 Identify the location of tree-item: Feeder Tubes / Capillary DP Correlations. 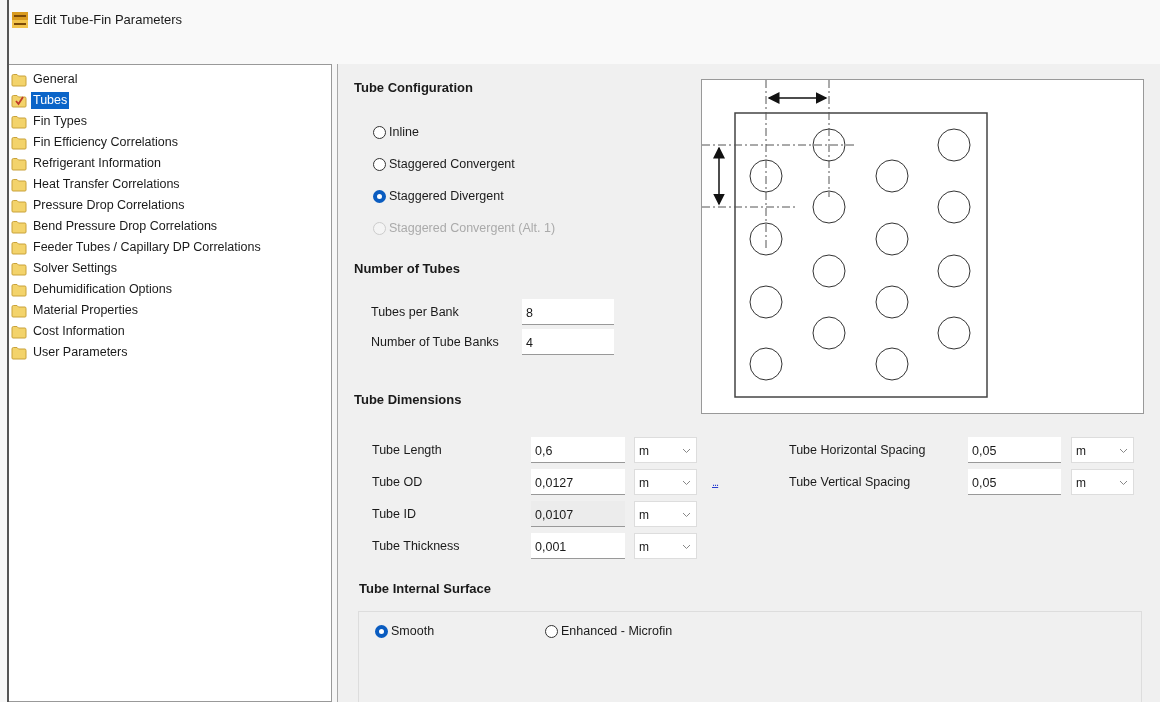
(171, 247).